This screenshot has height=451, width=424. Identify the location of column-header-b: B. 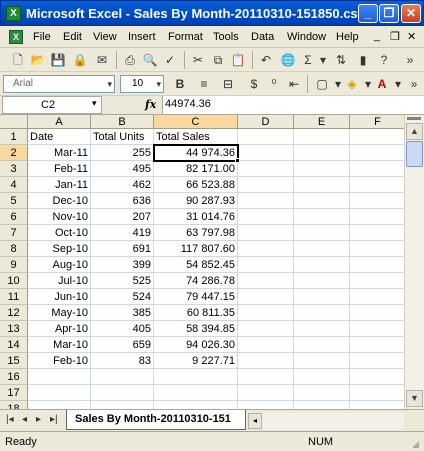
(122, 122).